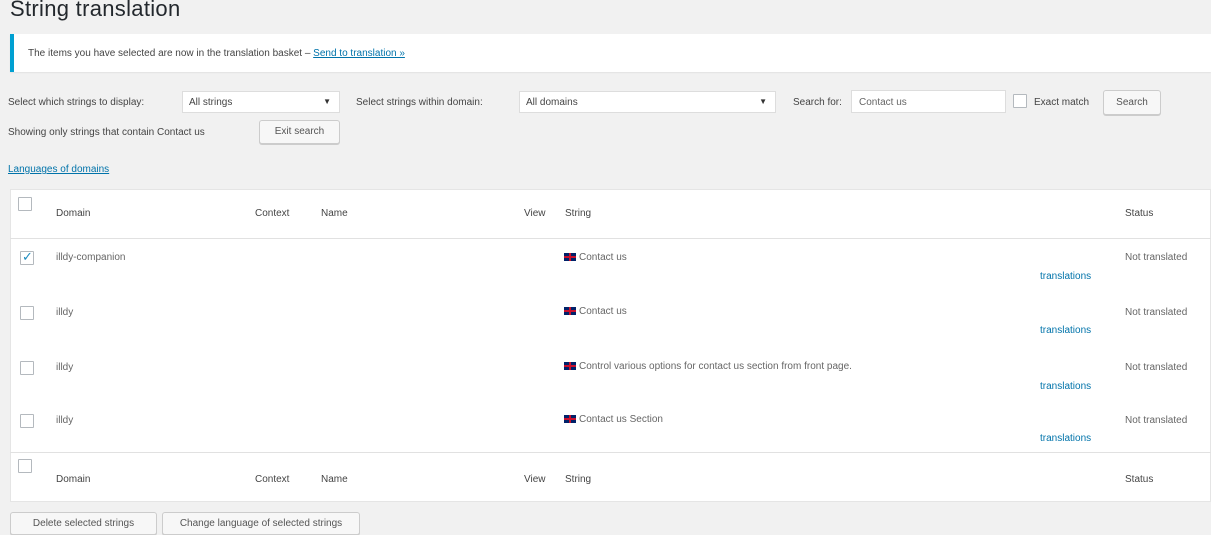 The image size is (1211, 535). I want to click on row-domain: illdy-companion, so click(91, 257).